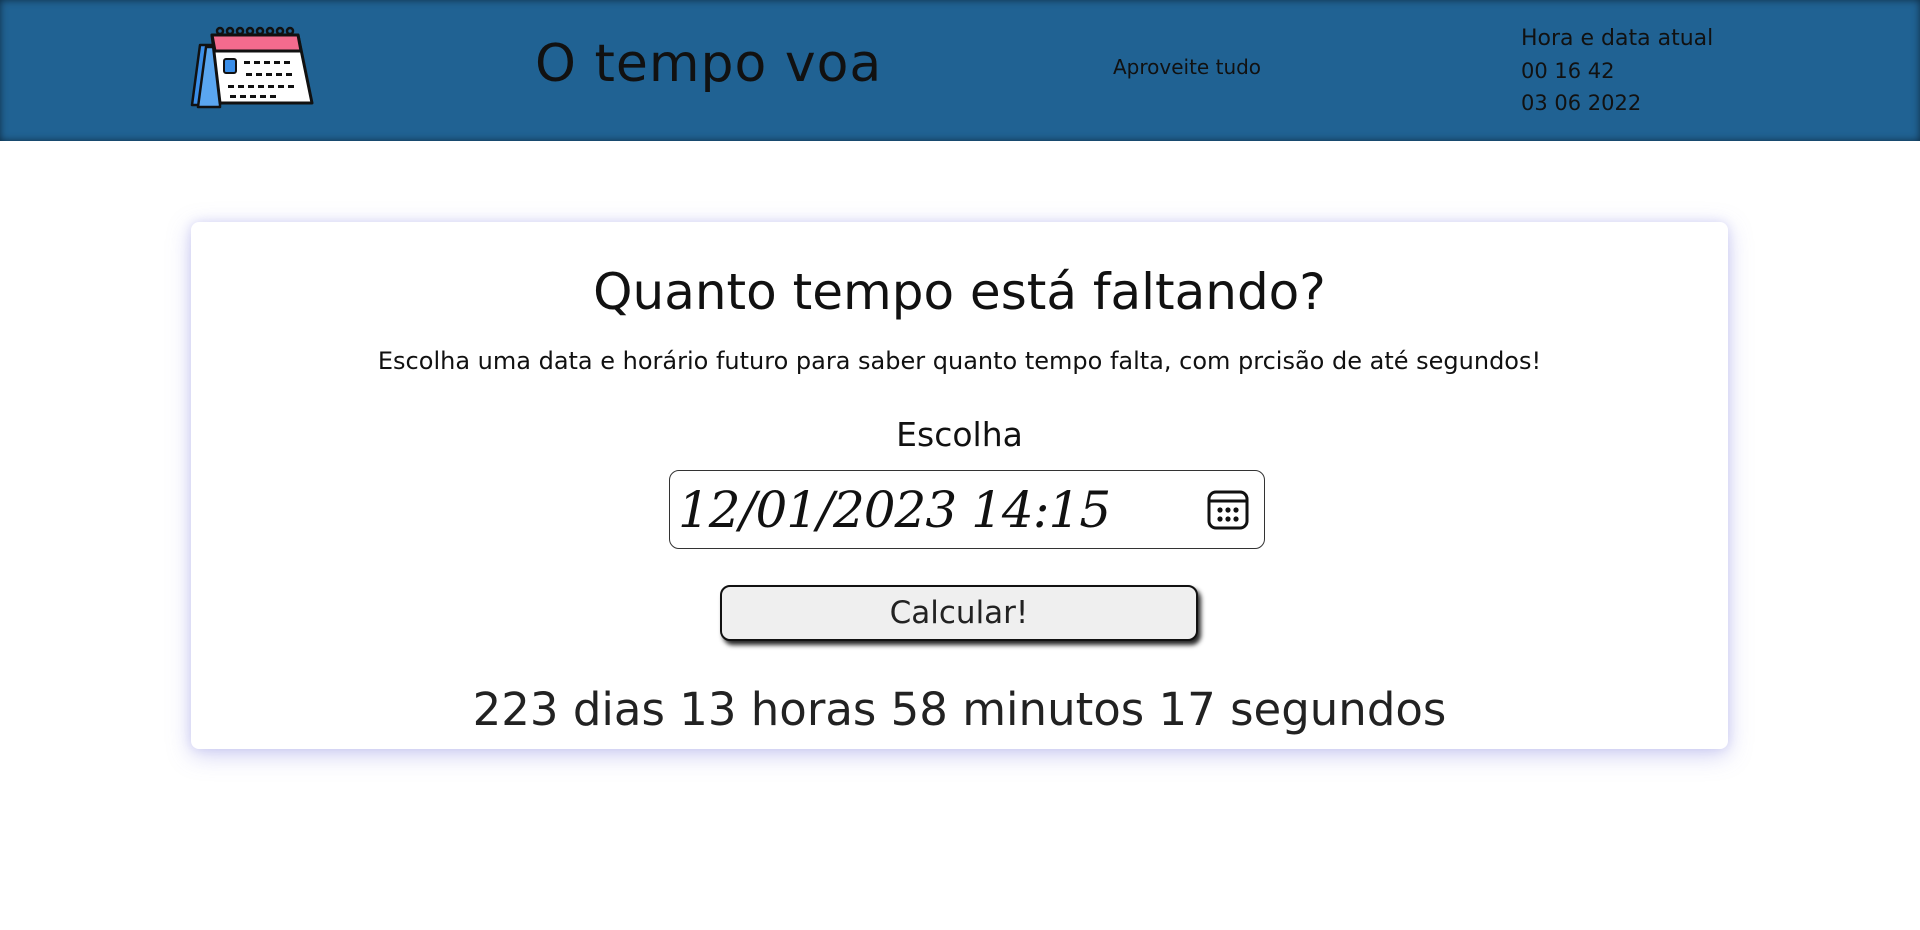 The width and height of the screenshot is (1920, 930). What do you see at coordinates (1568, 71) in the screenshot?
I see `clock-time: 00 16 42` at bounding box center [1568, 71].